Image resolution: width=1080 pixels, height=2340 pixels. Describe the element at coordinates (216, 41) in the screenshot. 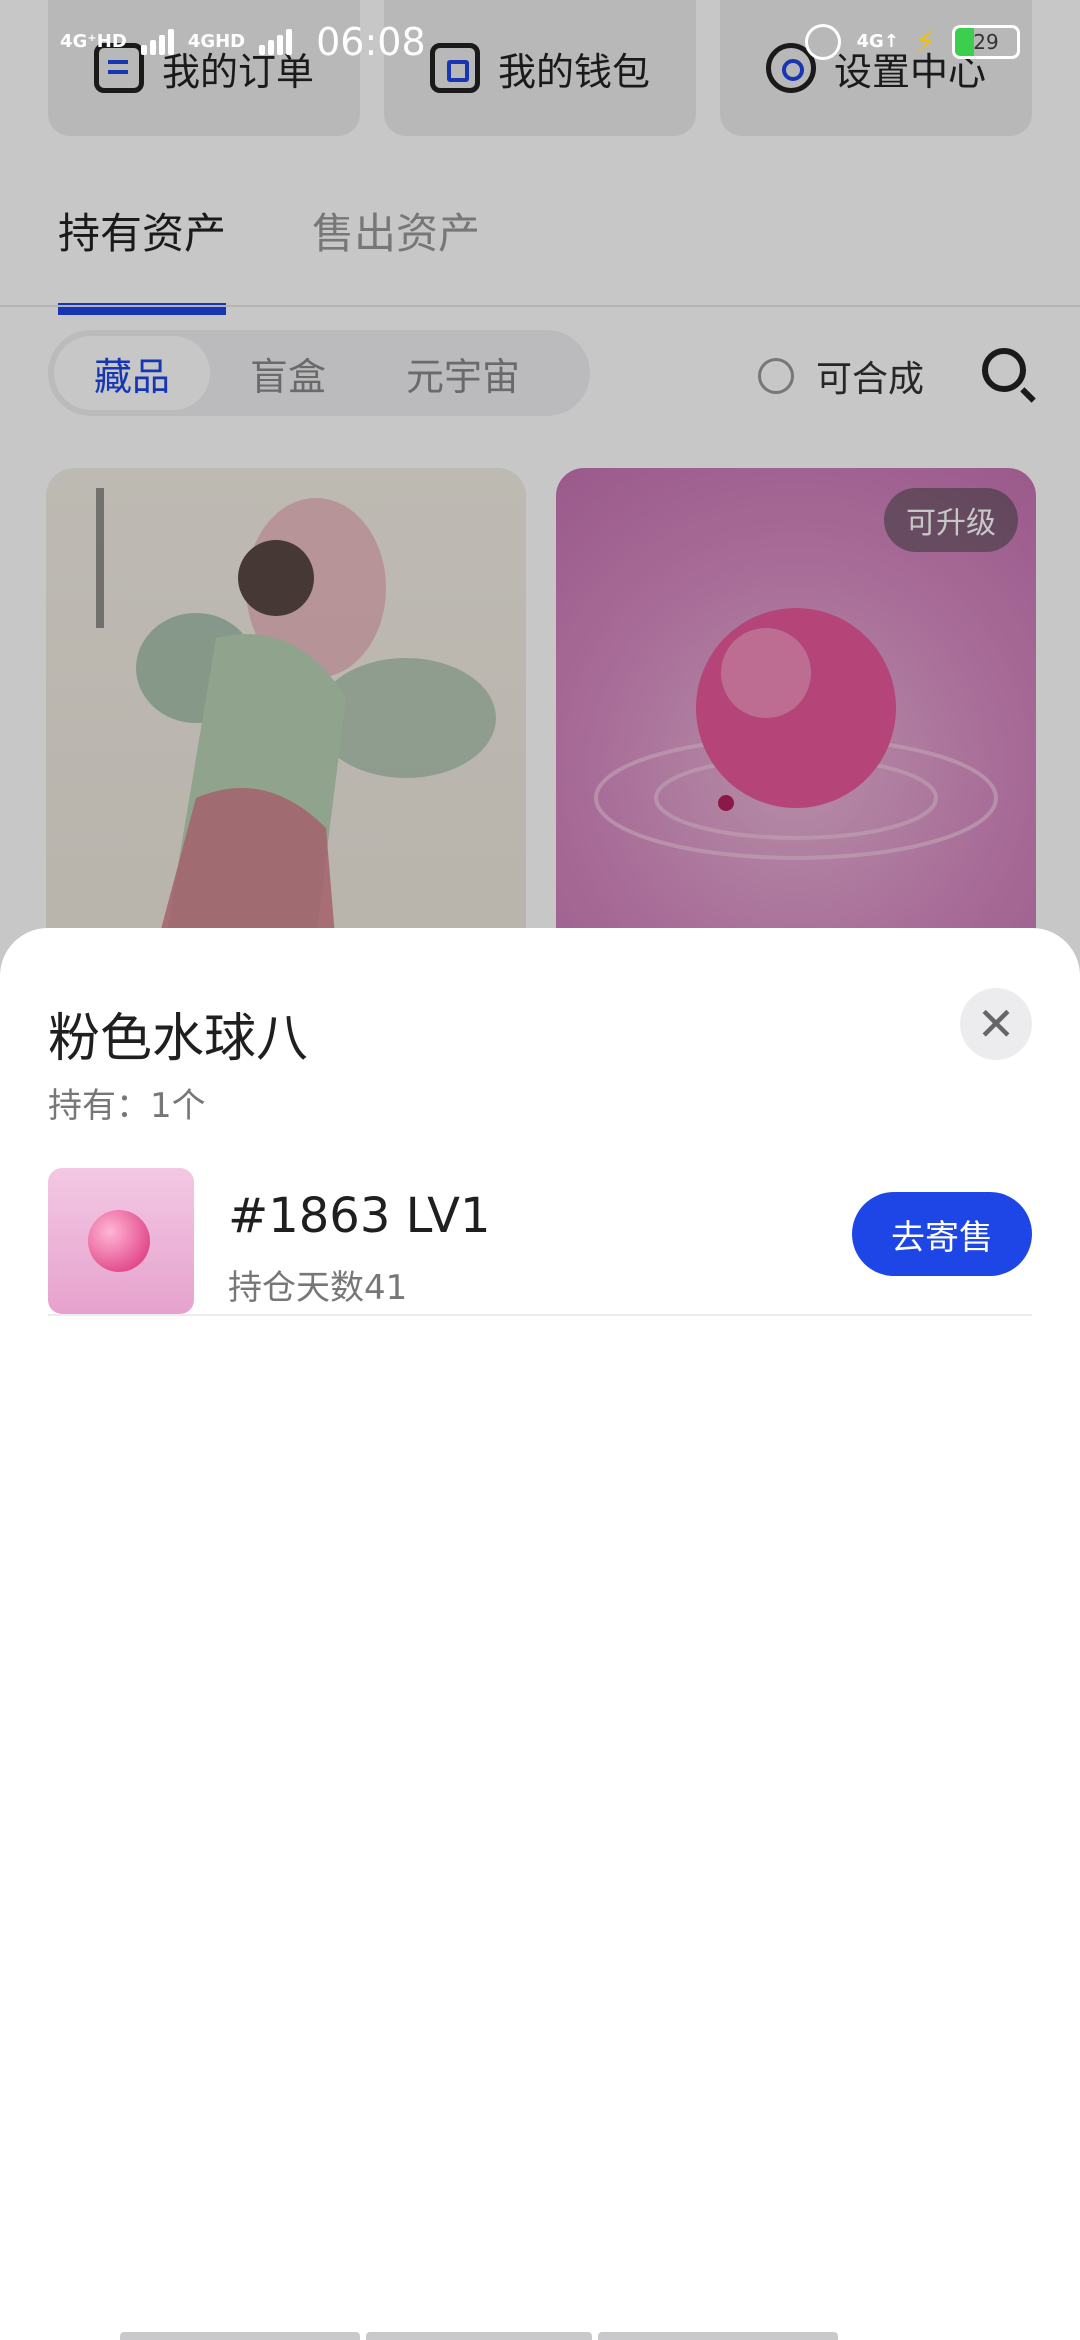

I see `network-indicator-2: 4GHD` at that location.